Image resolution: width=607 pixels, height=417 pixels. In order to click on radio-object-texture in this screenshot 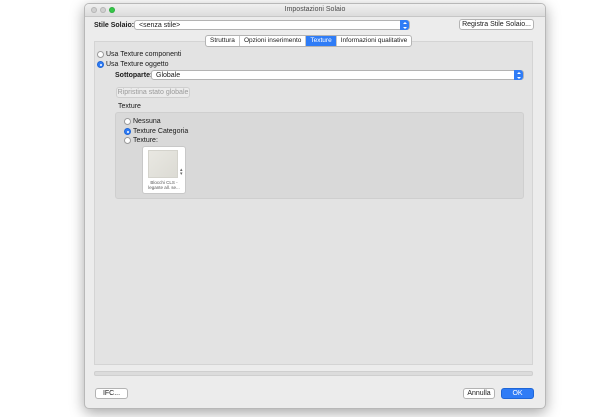, I will do `click(100, 64)`.